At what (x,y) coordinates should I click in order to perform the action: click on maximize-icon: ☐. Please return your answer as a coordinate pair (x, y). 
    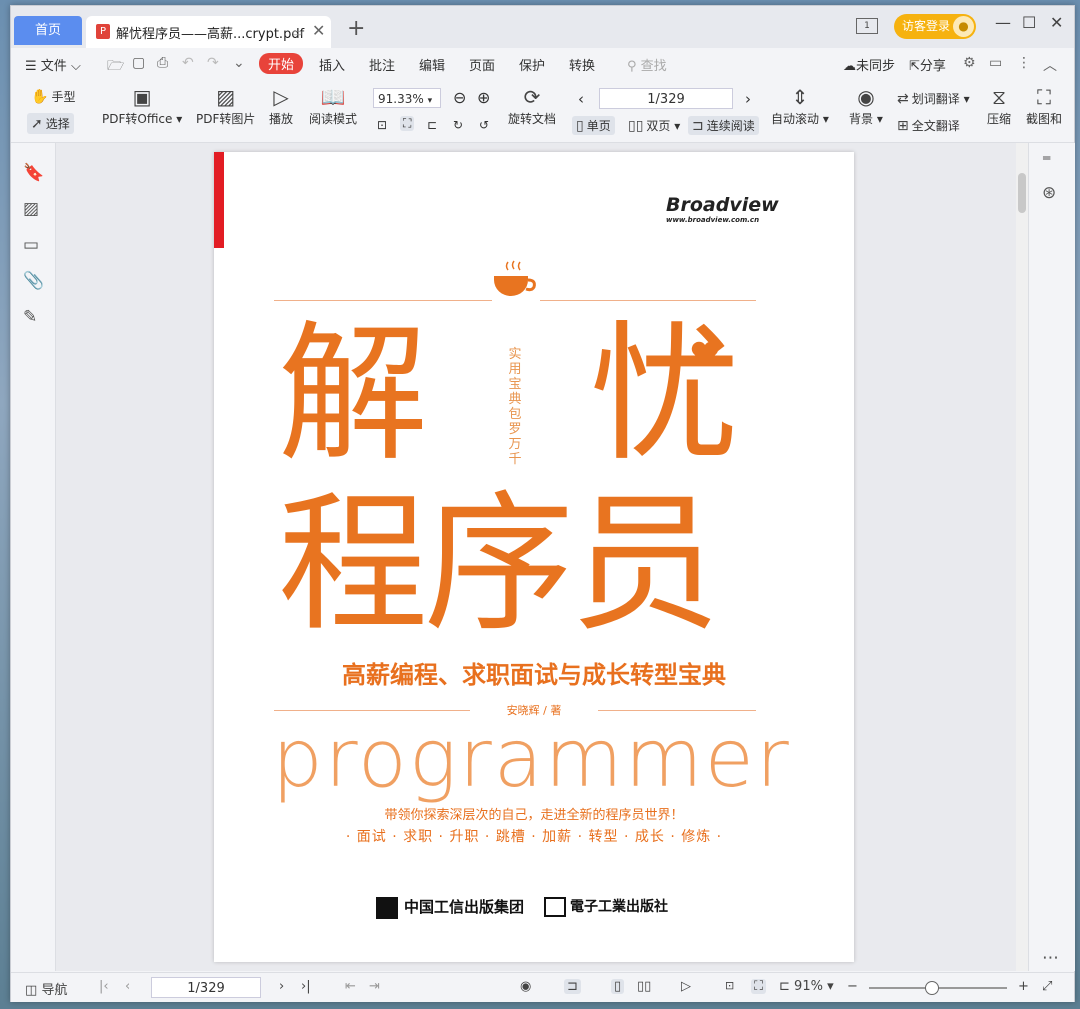
    Looking at the image, I should click on (1029, 22).